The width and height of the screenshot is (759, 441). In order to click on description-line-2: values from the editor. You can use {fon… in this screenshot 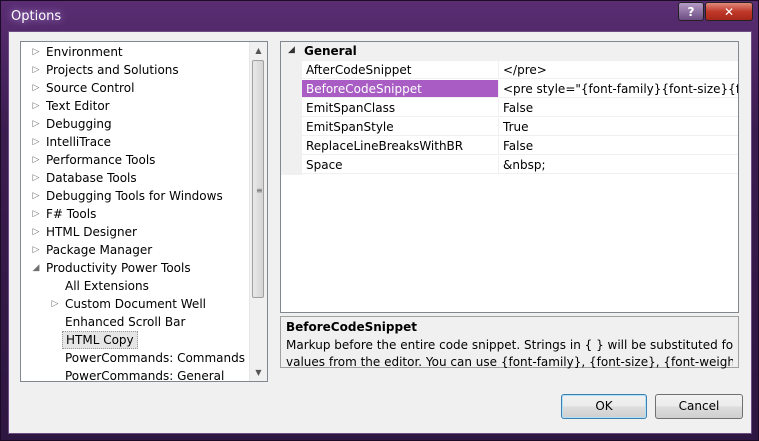, I will do `click(509, 362)`.